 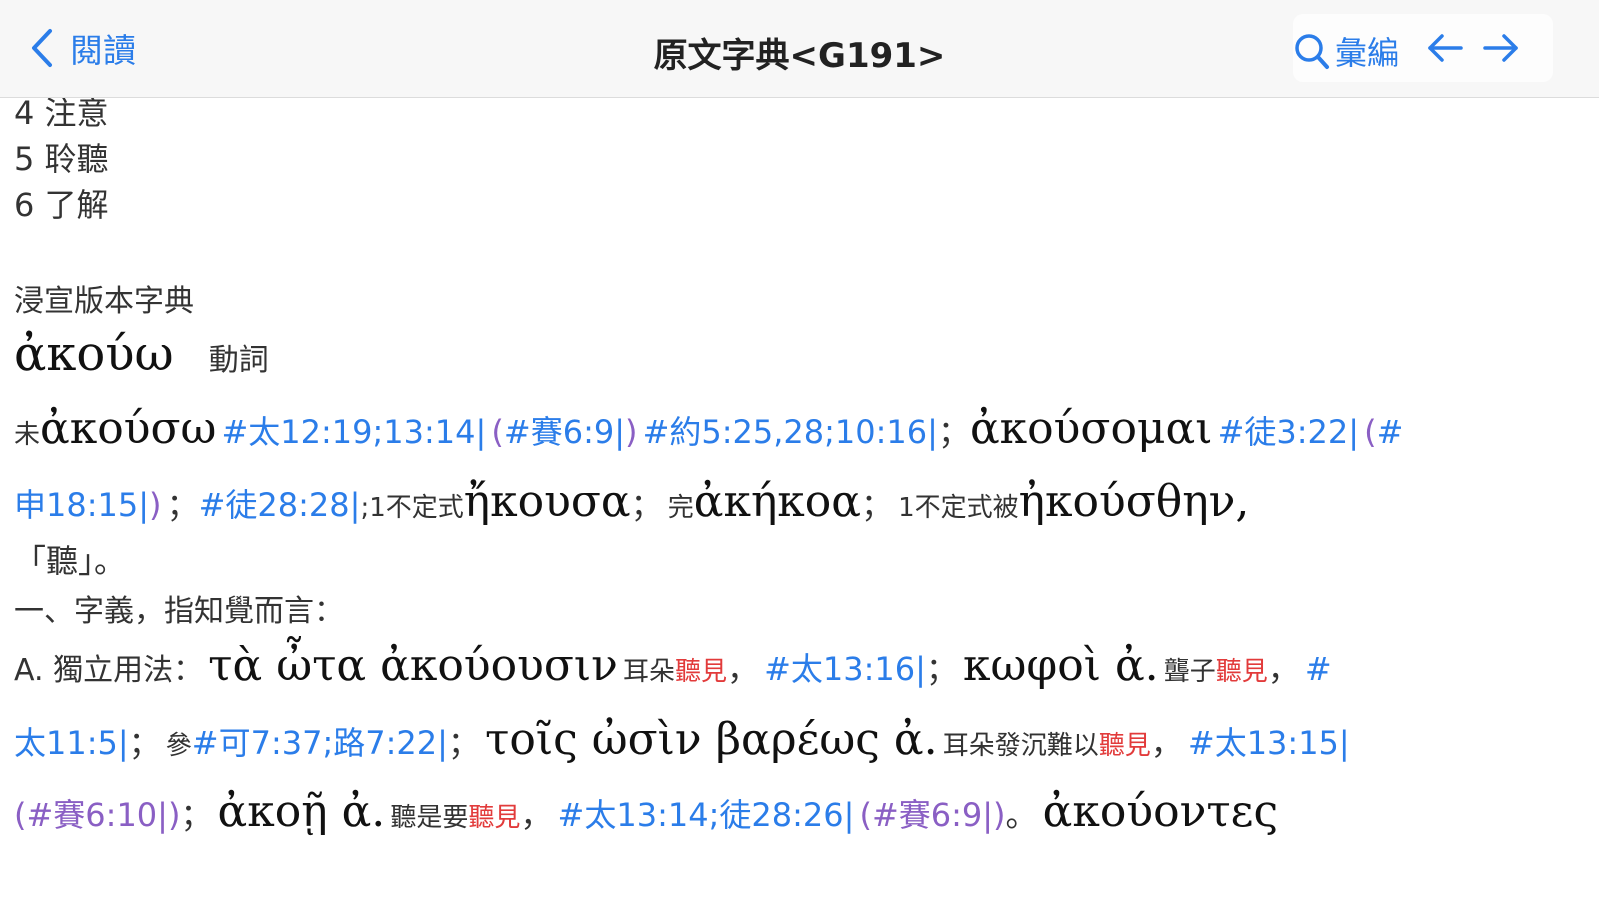 I want to click on usage-label: A. 獨立用法：, so click(x=109, y=670).